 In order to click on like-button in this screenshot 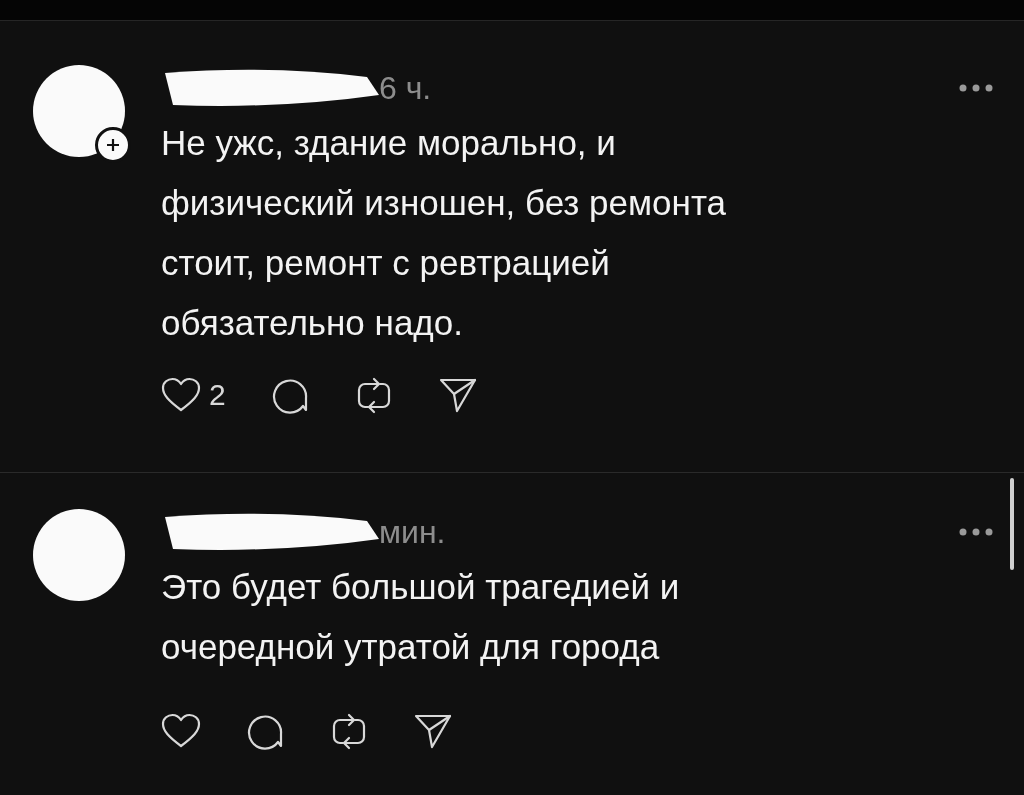, I will do `click(181, 731)`.